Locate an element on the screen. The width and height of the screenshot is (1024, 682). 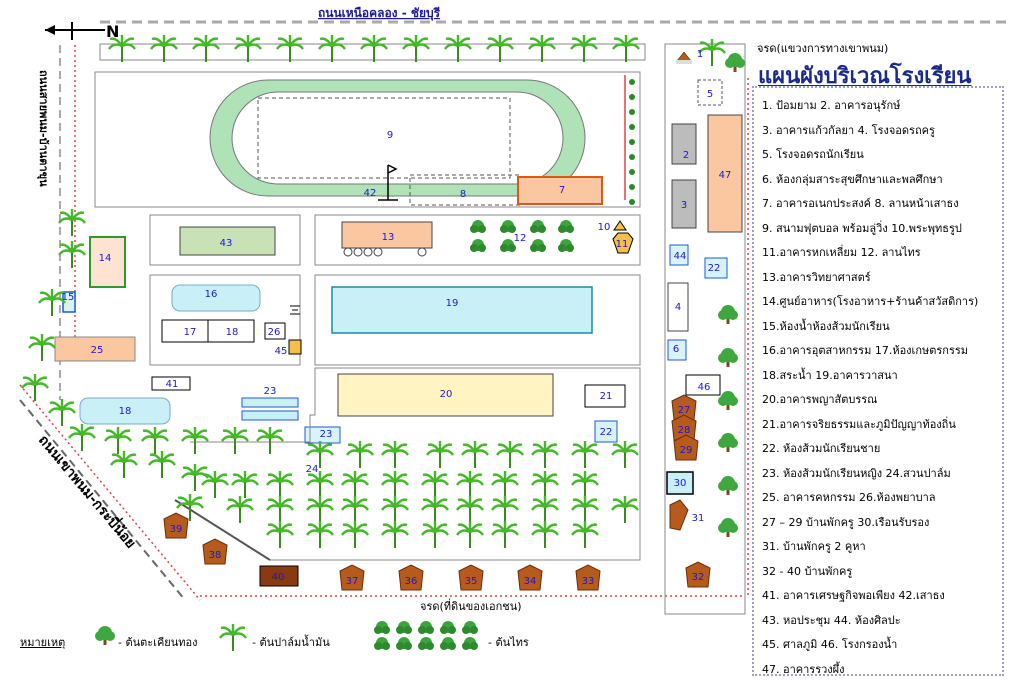
key-tree3-label: - ต้นไทร is located at coordinates (508, 642).